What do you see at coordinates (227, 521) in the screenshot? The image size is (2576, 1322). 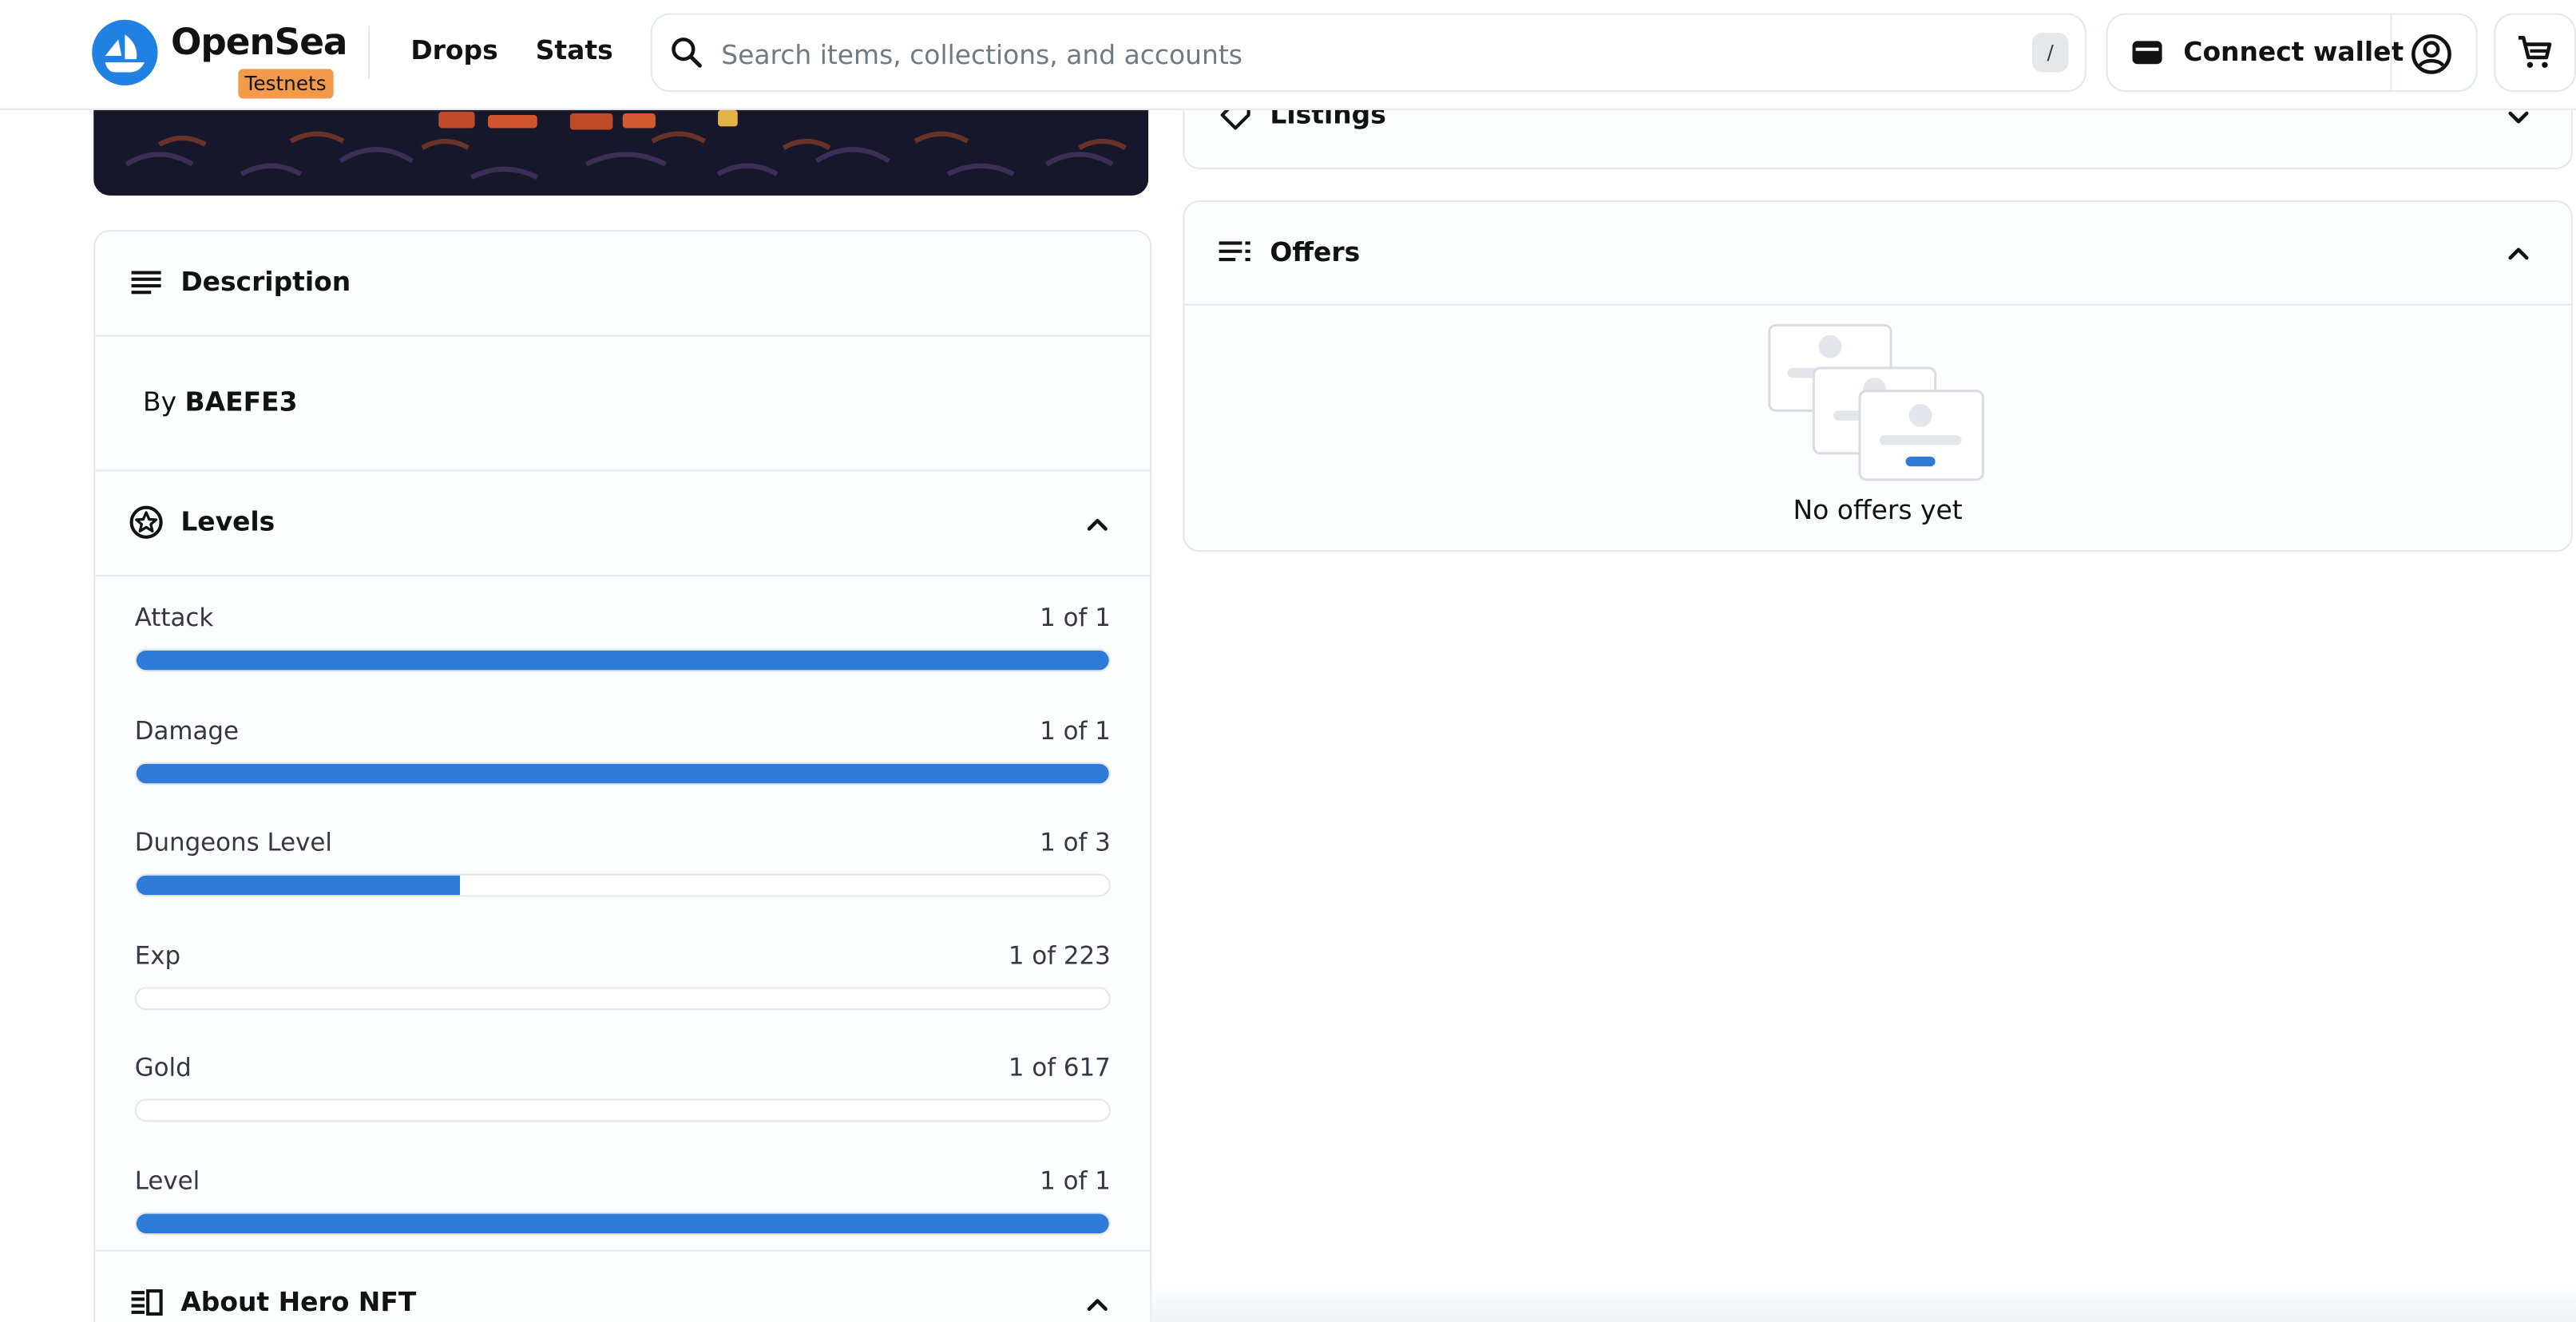 I see `levels-title: Levels` at bounding box center [227, 521].